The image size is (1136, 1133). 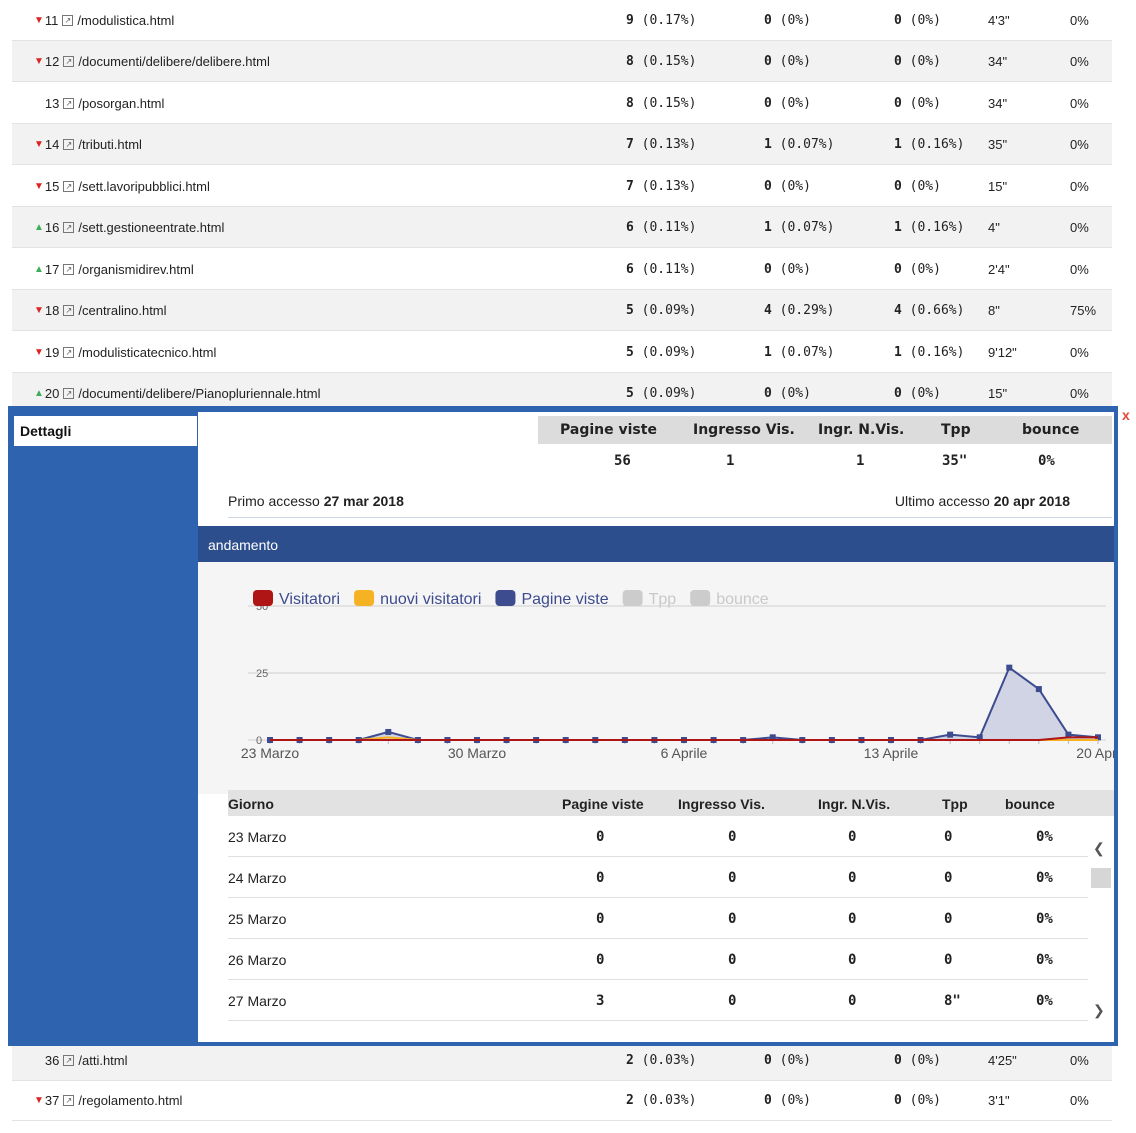 What do you see at coordinates (622, 461) in the screenshot?
I see `summary-value: 56` at bounding box center [622, 461].